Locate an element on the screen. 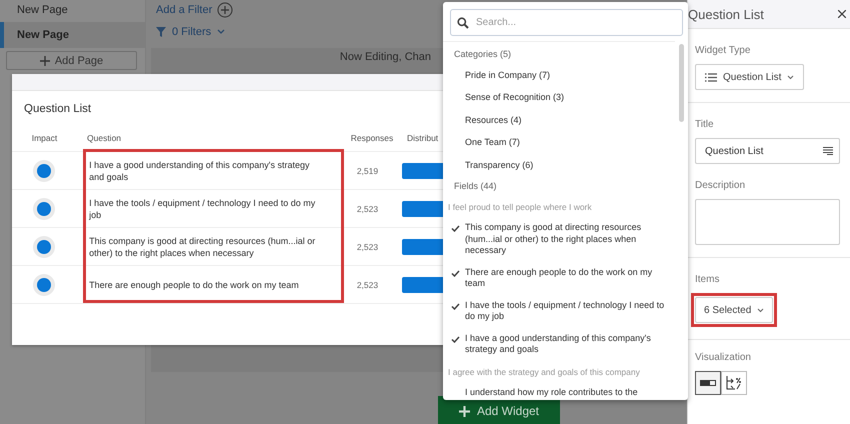  align-icon is located at coordinates (828, 151).